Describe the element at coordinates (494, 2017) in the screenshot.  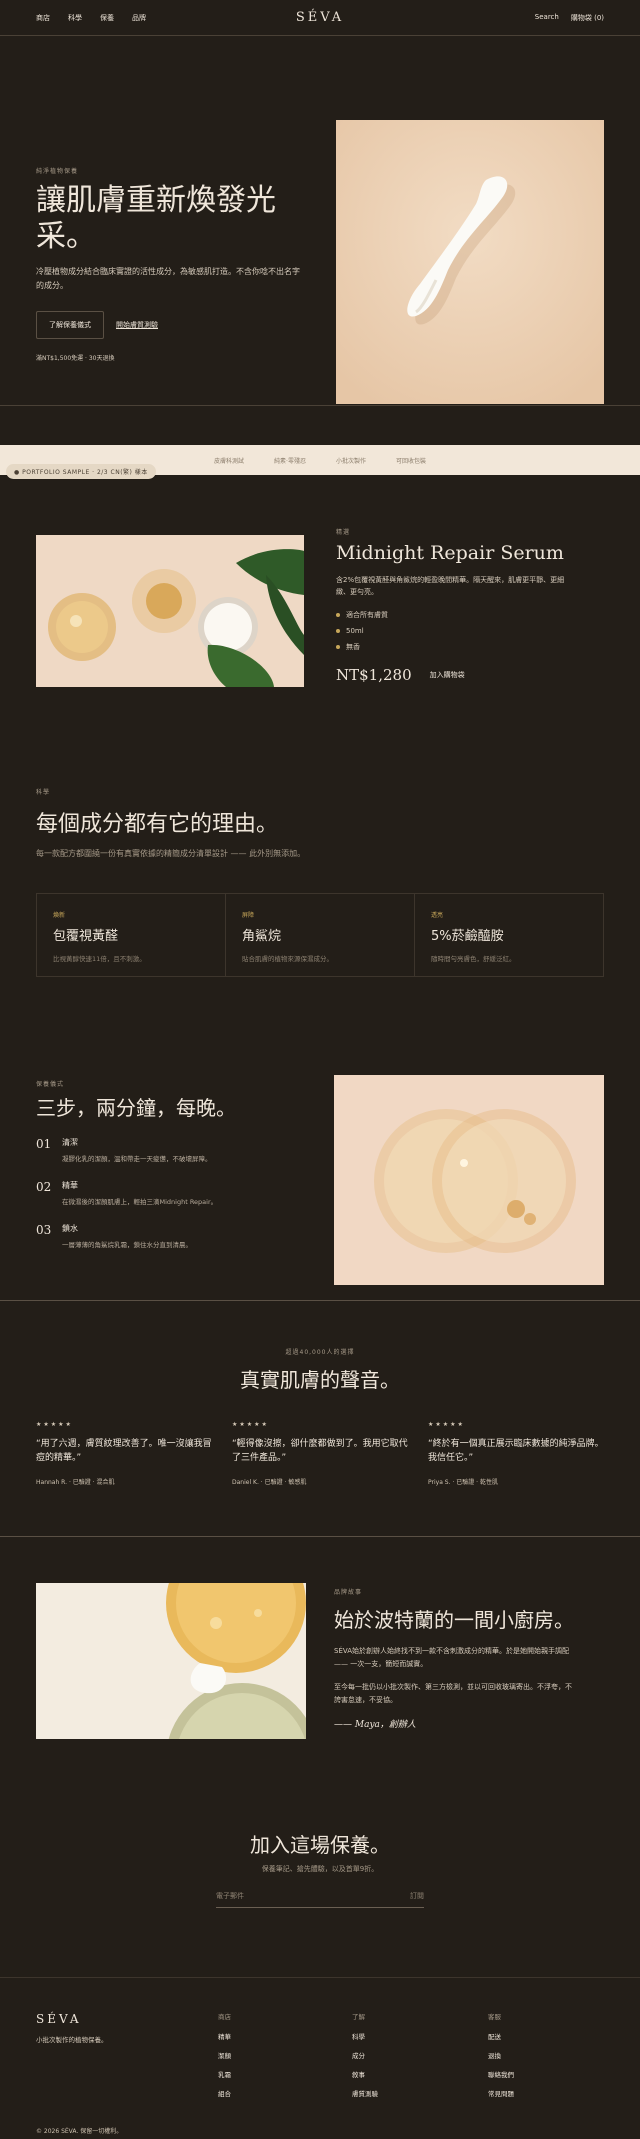
I see `footer-column-title: 客服` at that location.